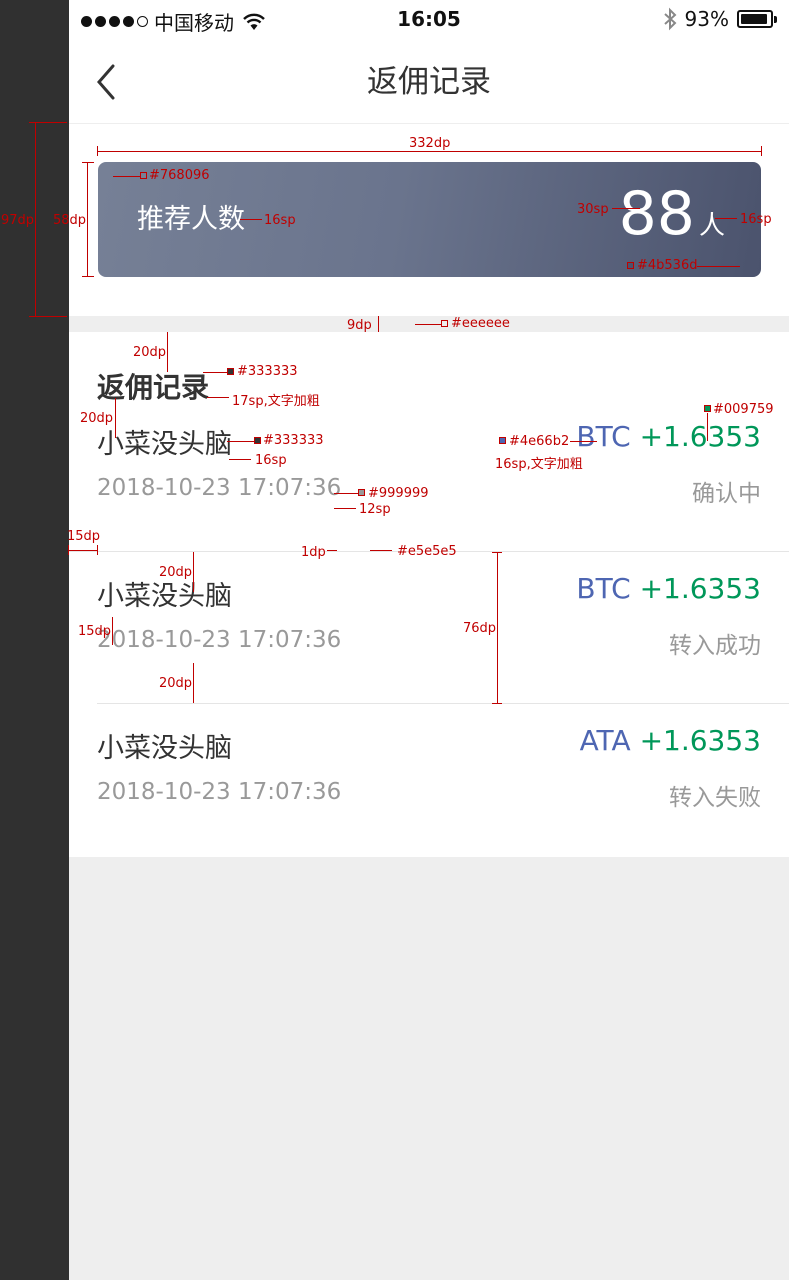  What do you see at coordinates (150, 352) in the screenshot?
I see `annotation-20dp-1: 20dp` at bounding box center [150, 352].